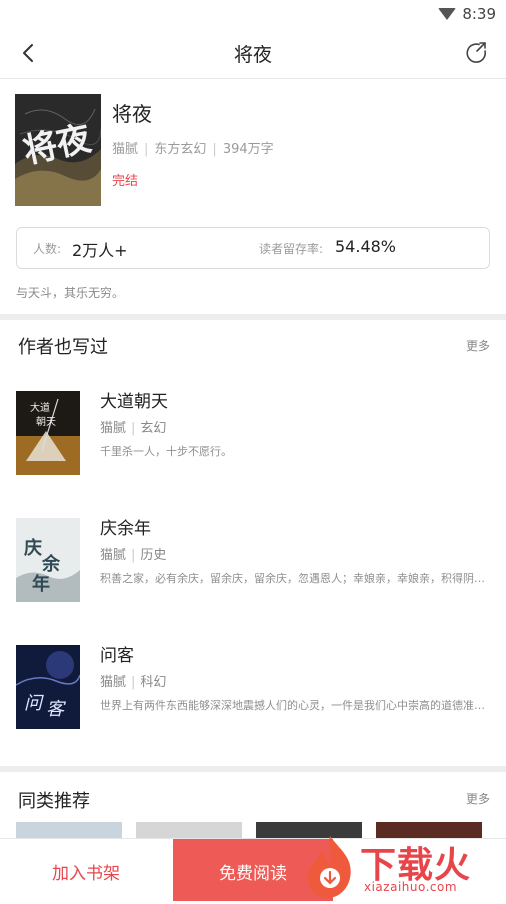  Describe the element at coordinates (47, 249) in the screenshot. I see `readers-label: 人数:` at that location.